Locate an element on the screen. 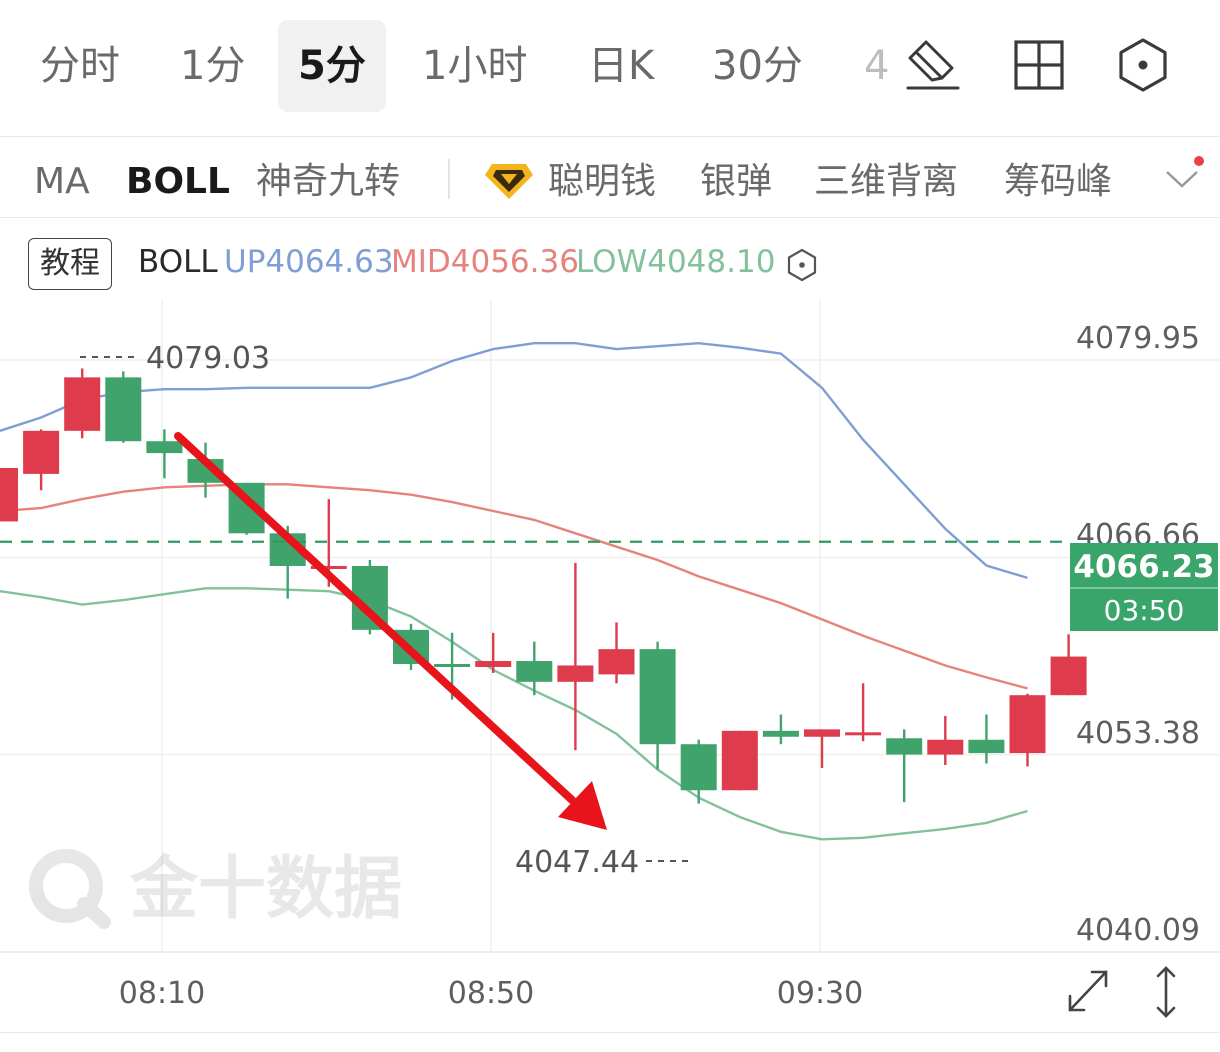  vertical-scale-icon is located at coordinates (1166, 992).